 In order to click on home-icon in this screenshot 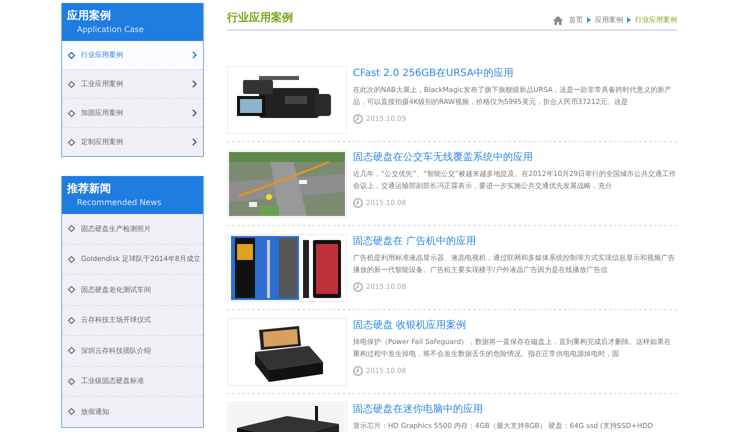, I will do `click(558, 20)`.